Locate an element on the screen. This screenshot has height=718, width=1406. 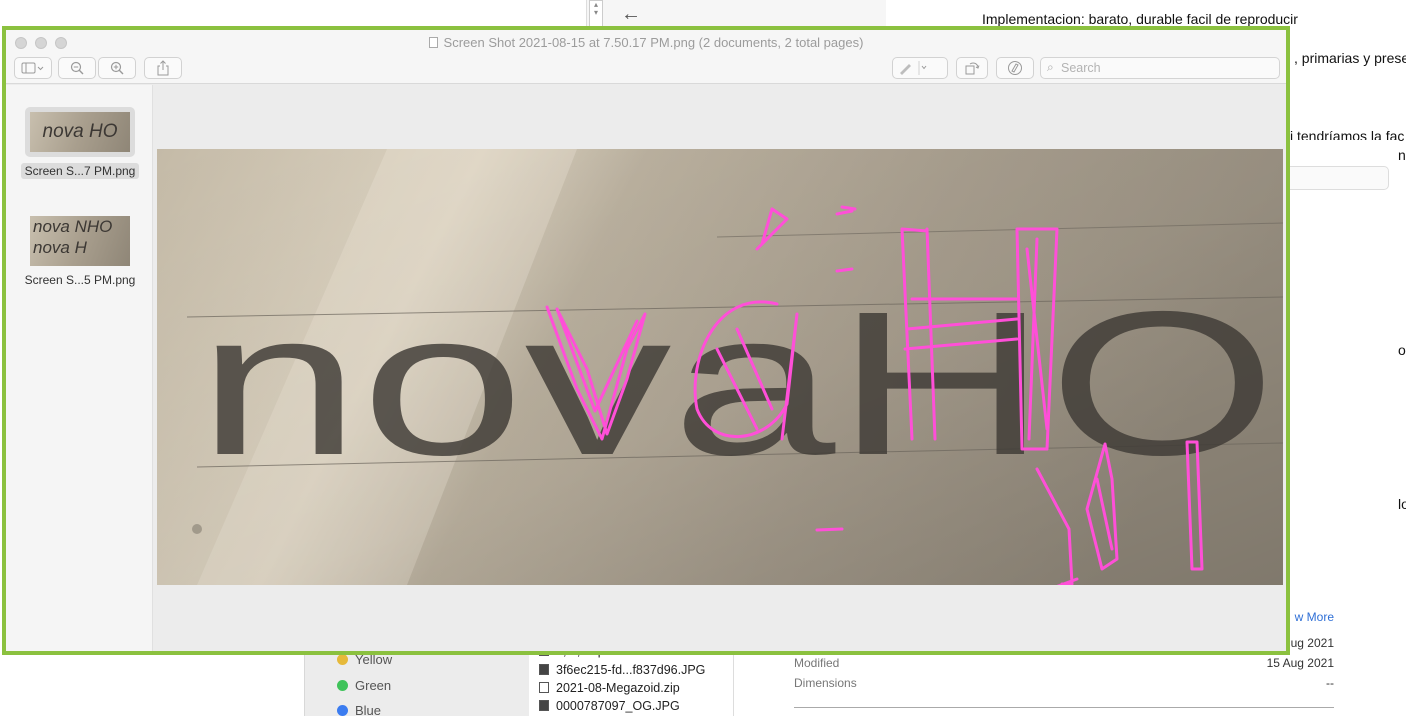
thumbnail-frame: nova HO is located at coordinates (80, 132).